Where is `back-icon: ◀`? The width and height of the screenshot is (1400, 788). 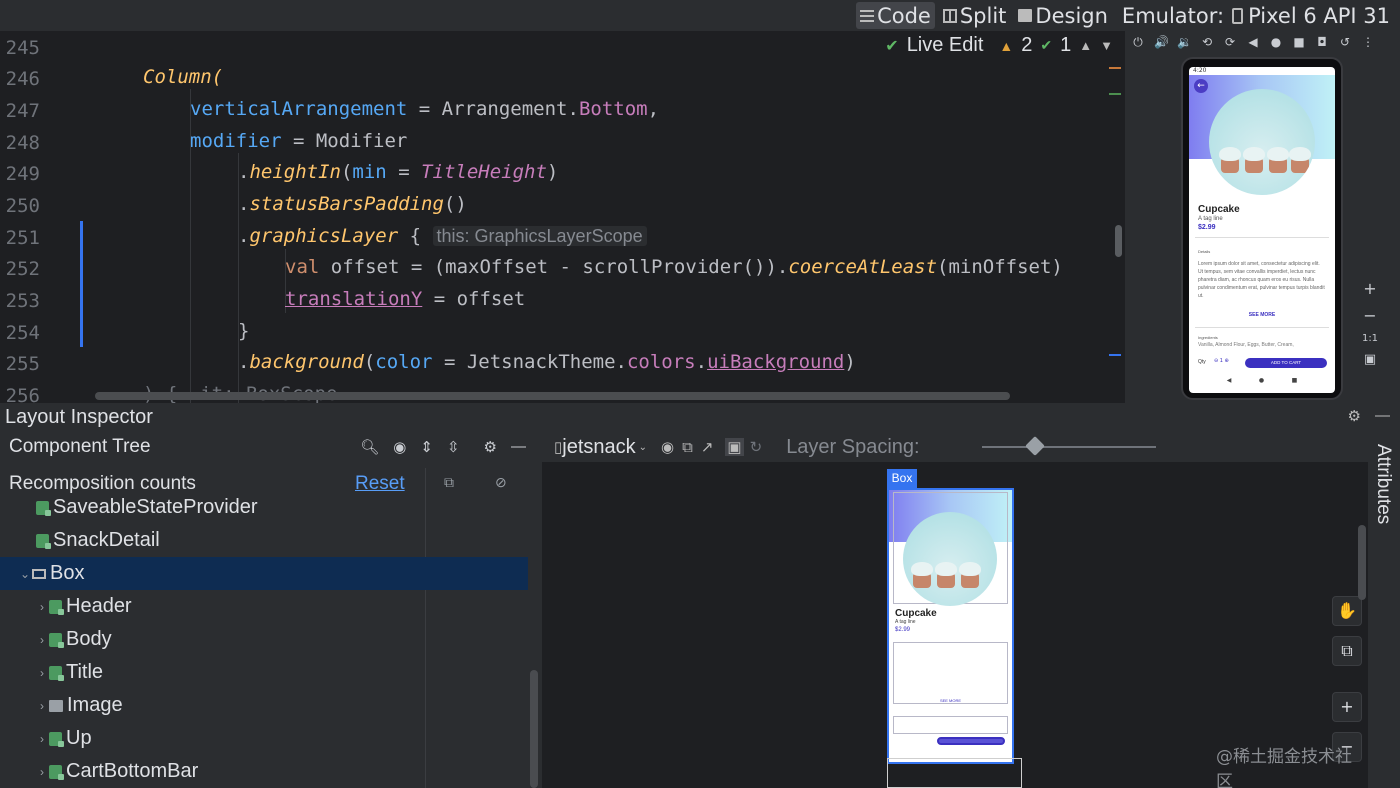 back-icon: ◀ is located at coordinates (1253, 42).